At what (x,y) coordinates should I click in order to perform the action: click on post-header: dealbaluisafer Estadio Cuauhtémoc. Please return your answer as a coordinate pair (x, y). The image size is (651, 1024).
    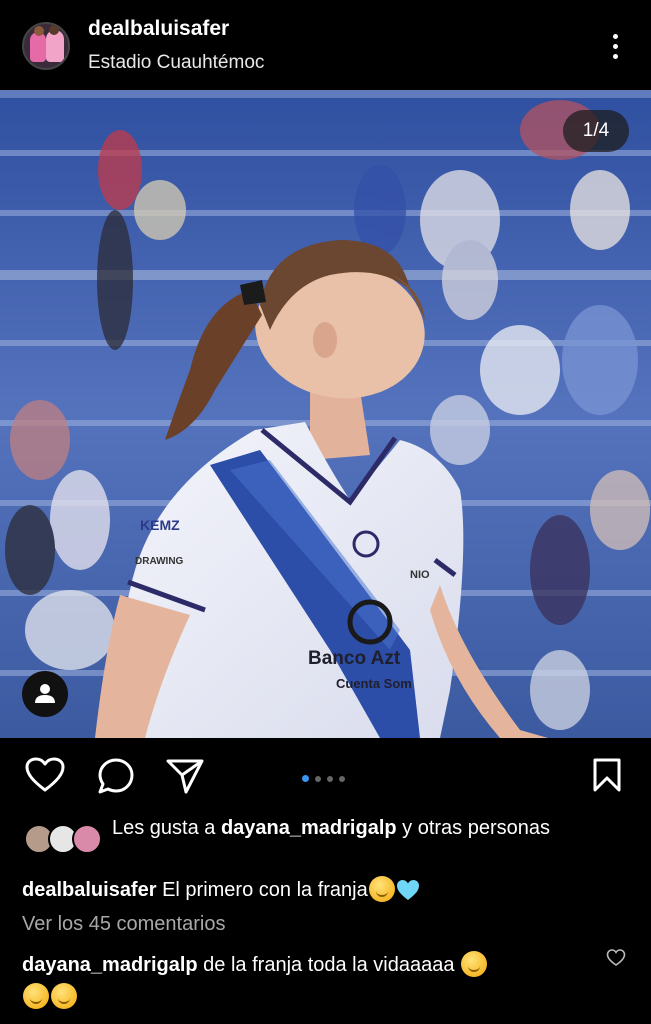
    Looking at the image, I should click on (325, 45).